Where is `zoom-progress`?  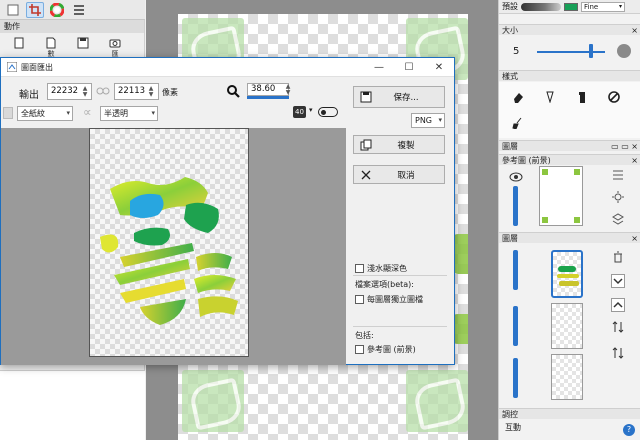 zoom-progress is located at coordinates (268, 97).